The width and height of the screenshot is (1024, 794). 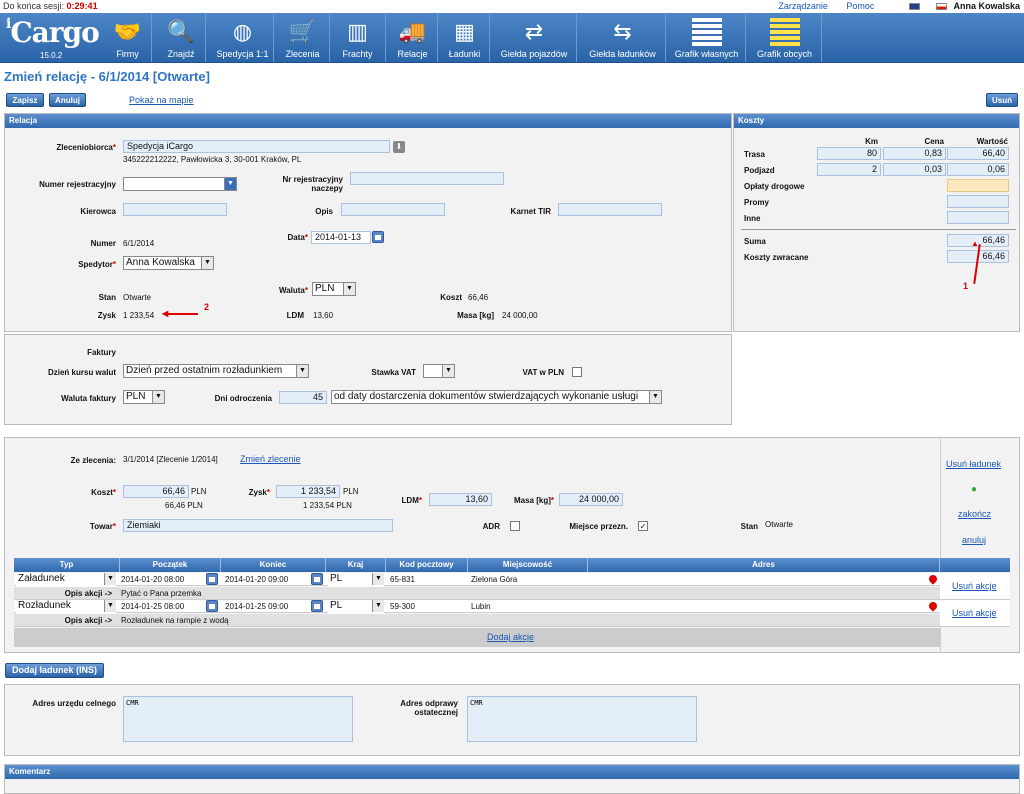 What do you see at coordinates (107, 297) in the screenshot?
I see `status-label: Stan` at bounding box center [107, 297].